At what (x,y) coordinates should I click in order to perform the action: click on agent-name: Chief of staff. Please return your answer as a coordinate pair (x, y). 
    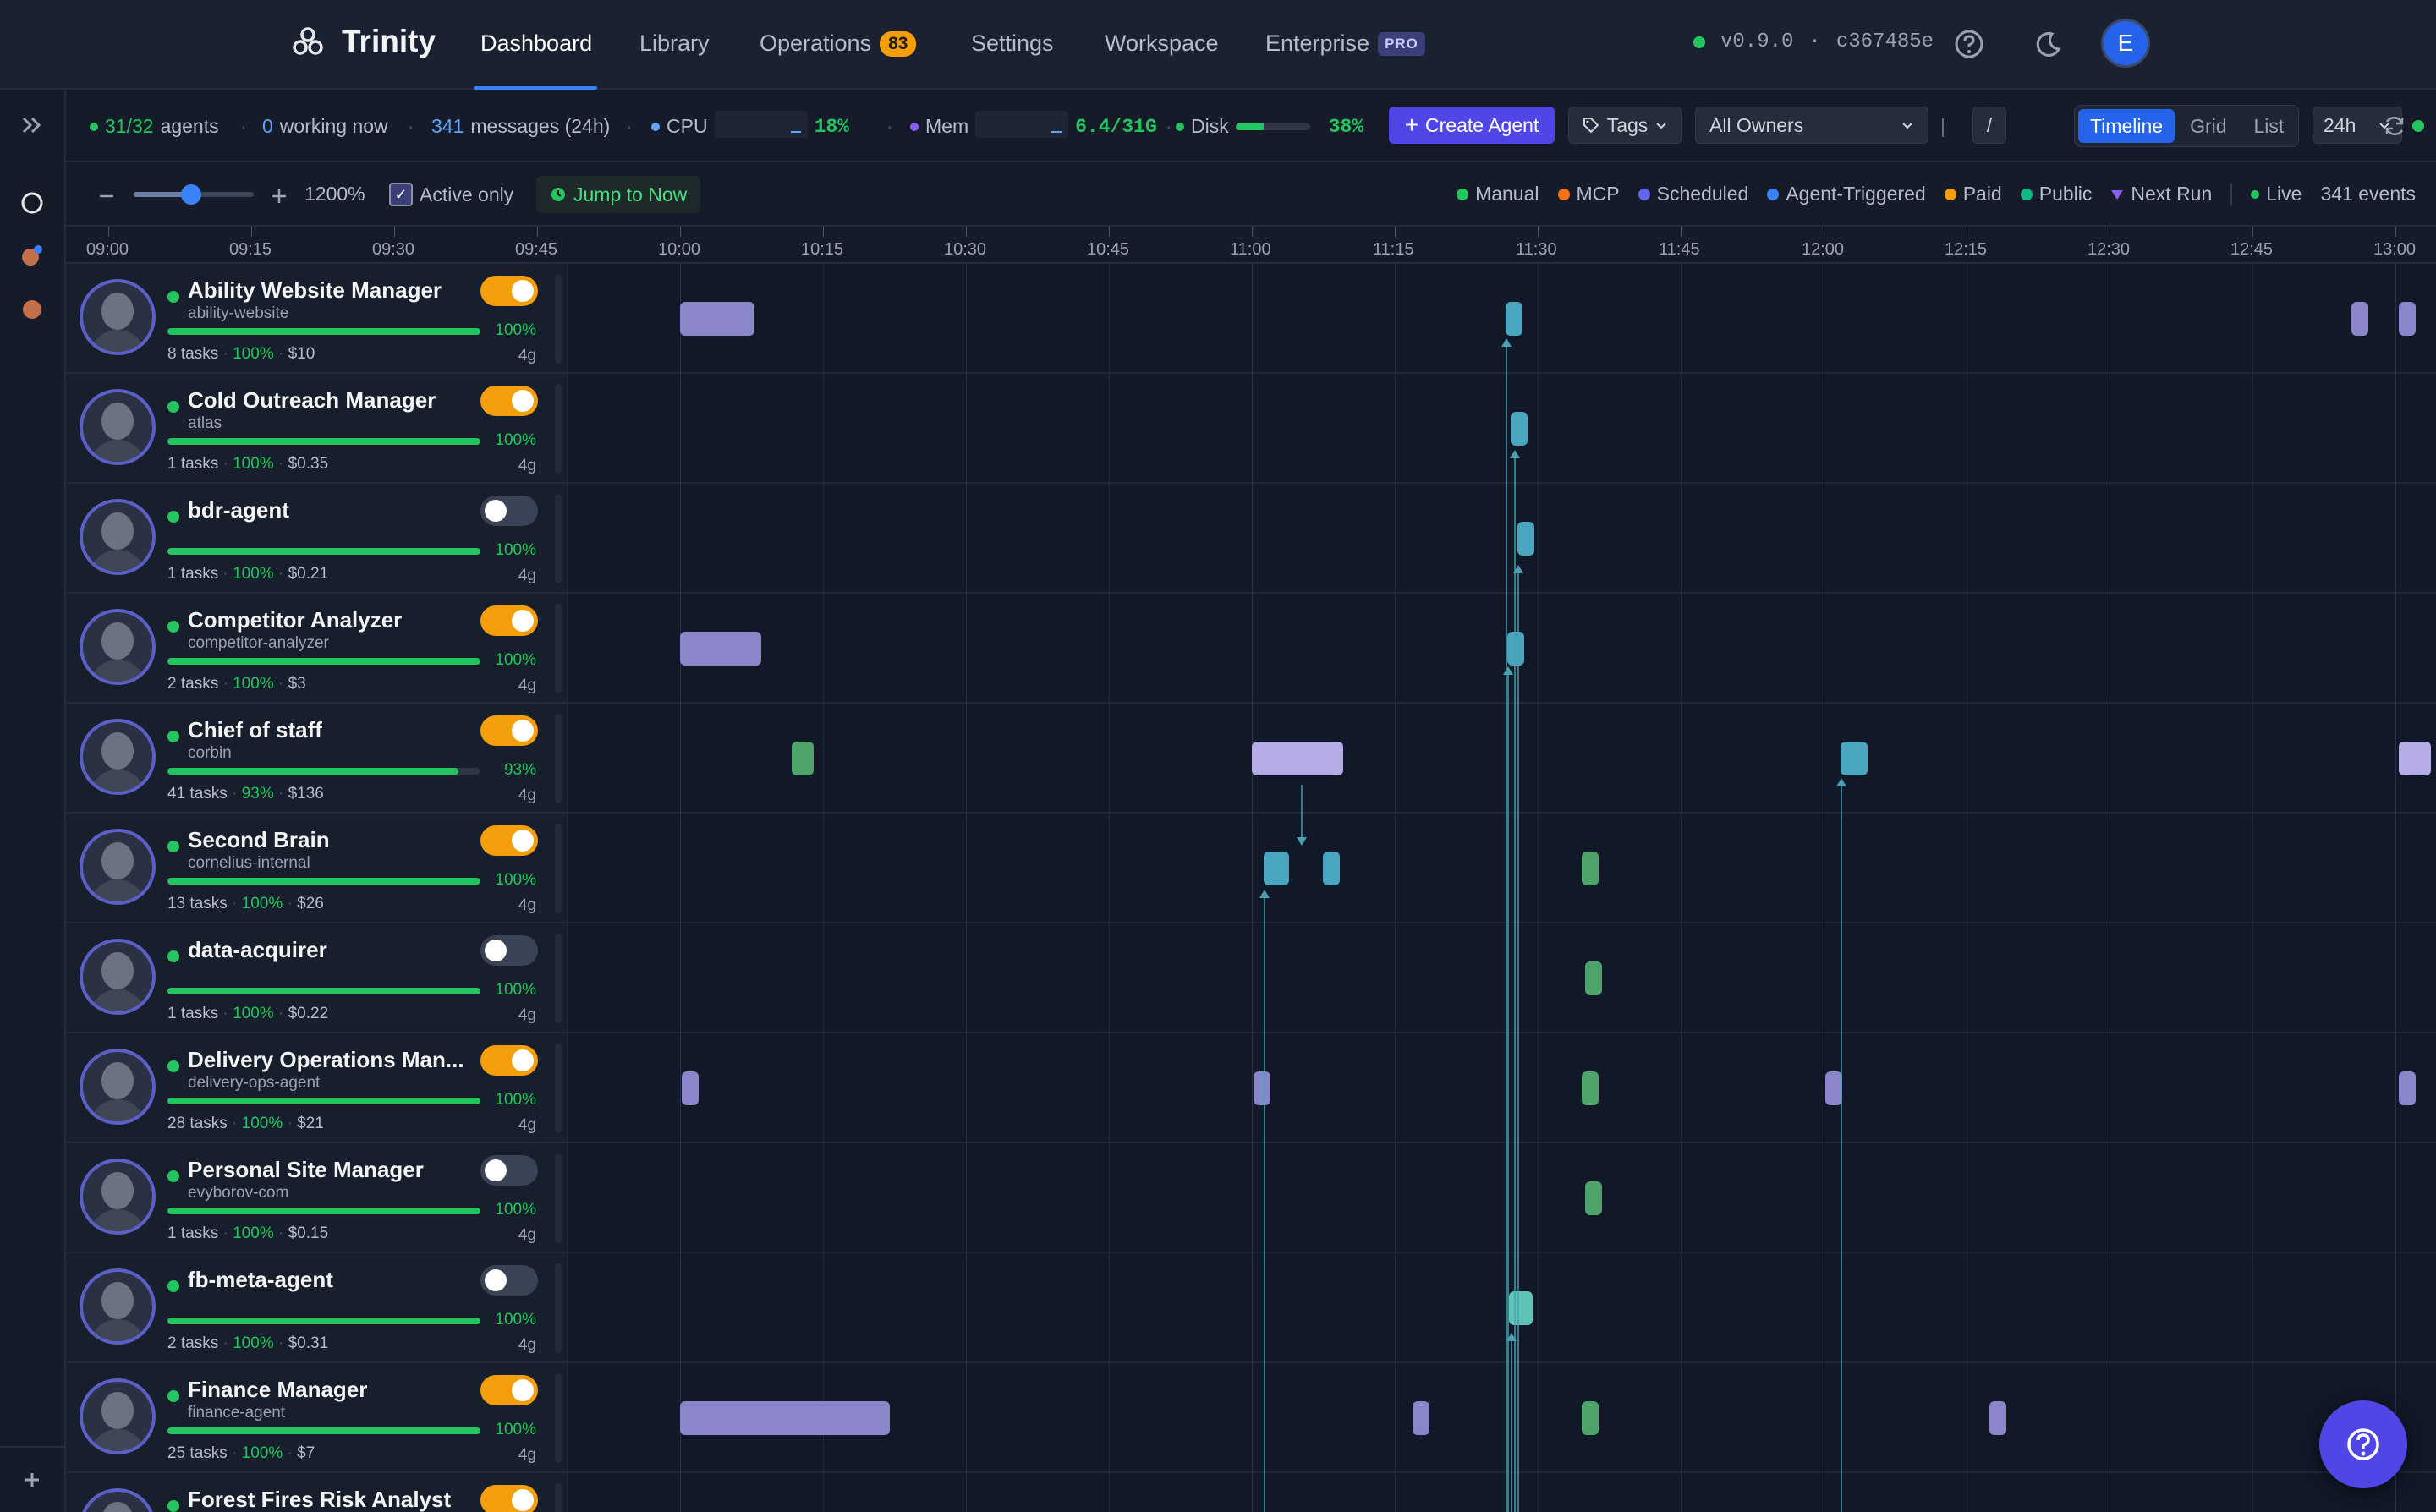
    Looking at the image, I should click on (255, 729).